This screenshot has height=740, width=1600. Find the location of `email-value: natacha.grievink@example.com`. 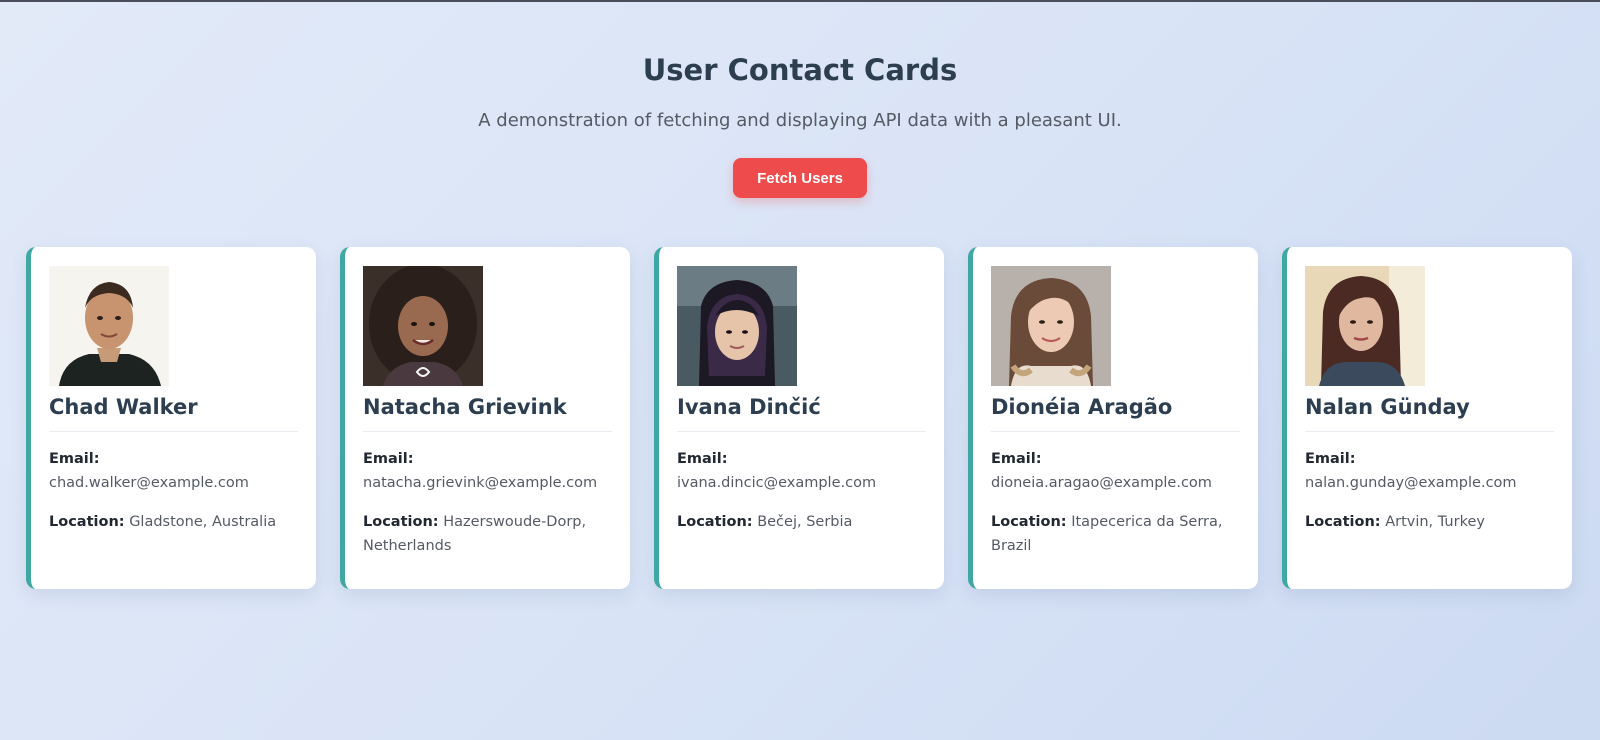

email-value: natacha.grievink@example.com is located at coordinates (480, 483).